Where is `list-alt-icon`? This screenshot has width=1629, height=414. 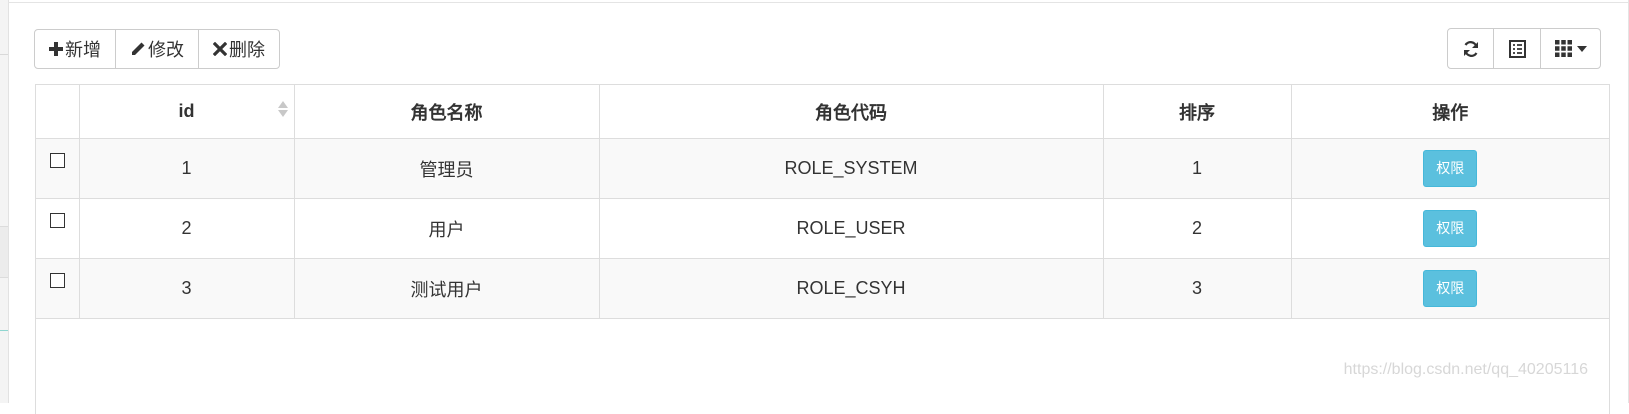 list-alt-icon is located at coordinates (1517, 48).